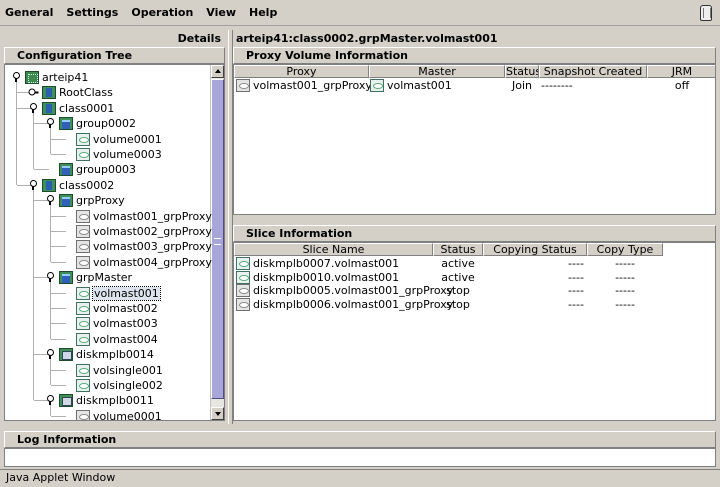 The image size is (720, 487). Describe the element at coordinates (29, 12) in the screenshot. I see `menu-general: General` at that location.